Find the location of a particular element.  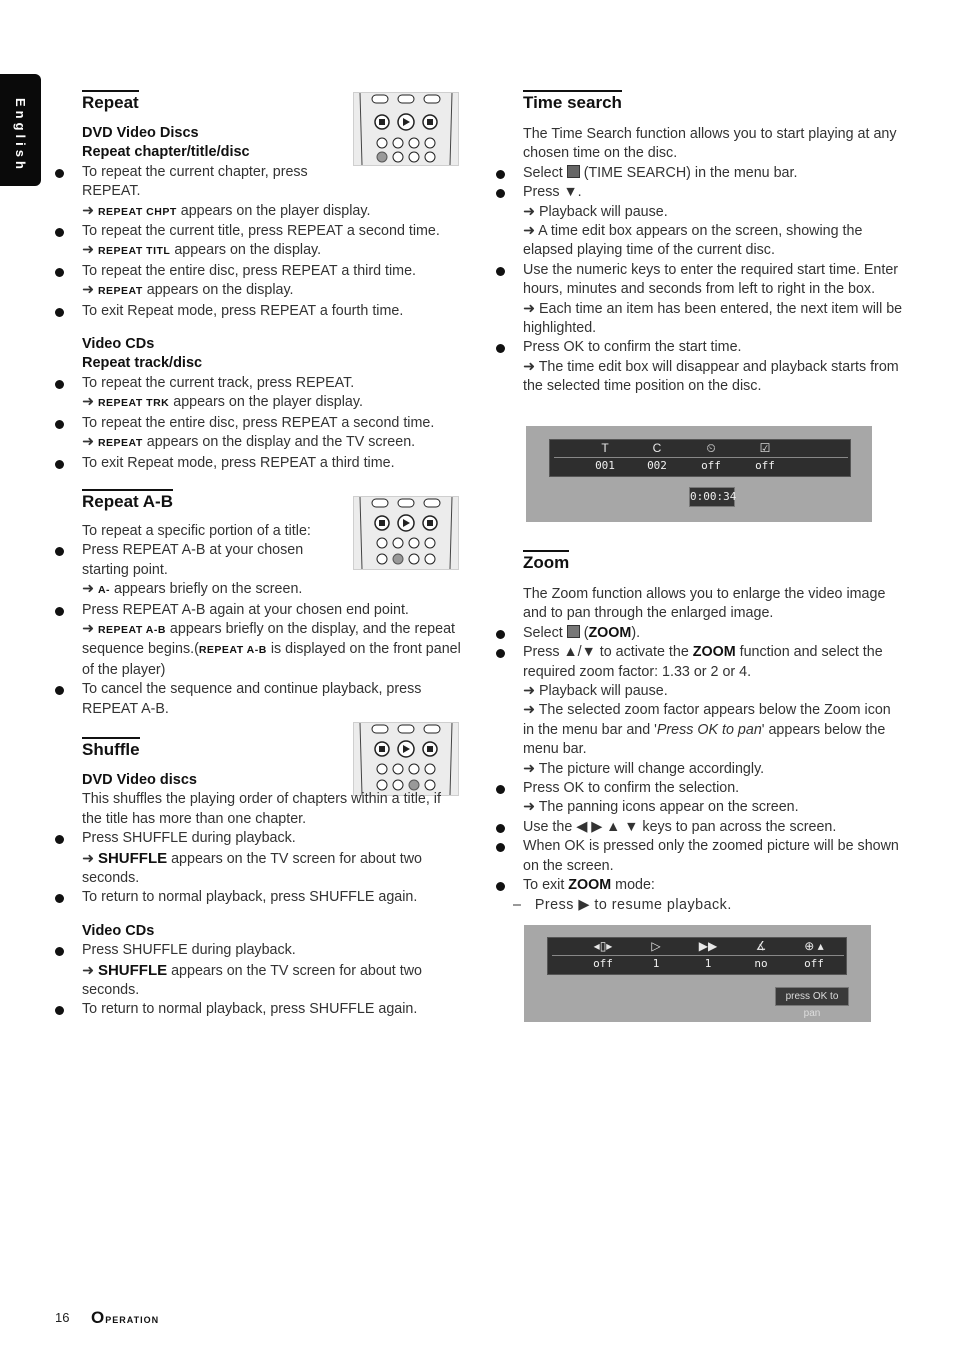

repeat-vcd-subheading: Repeat track/disc is located at coordinates (142, 363).